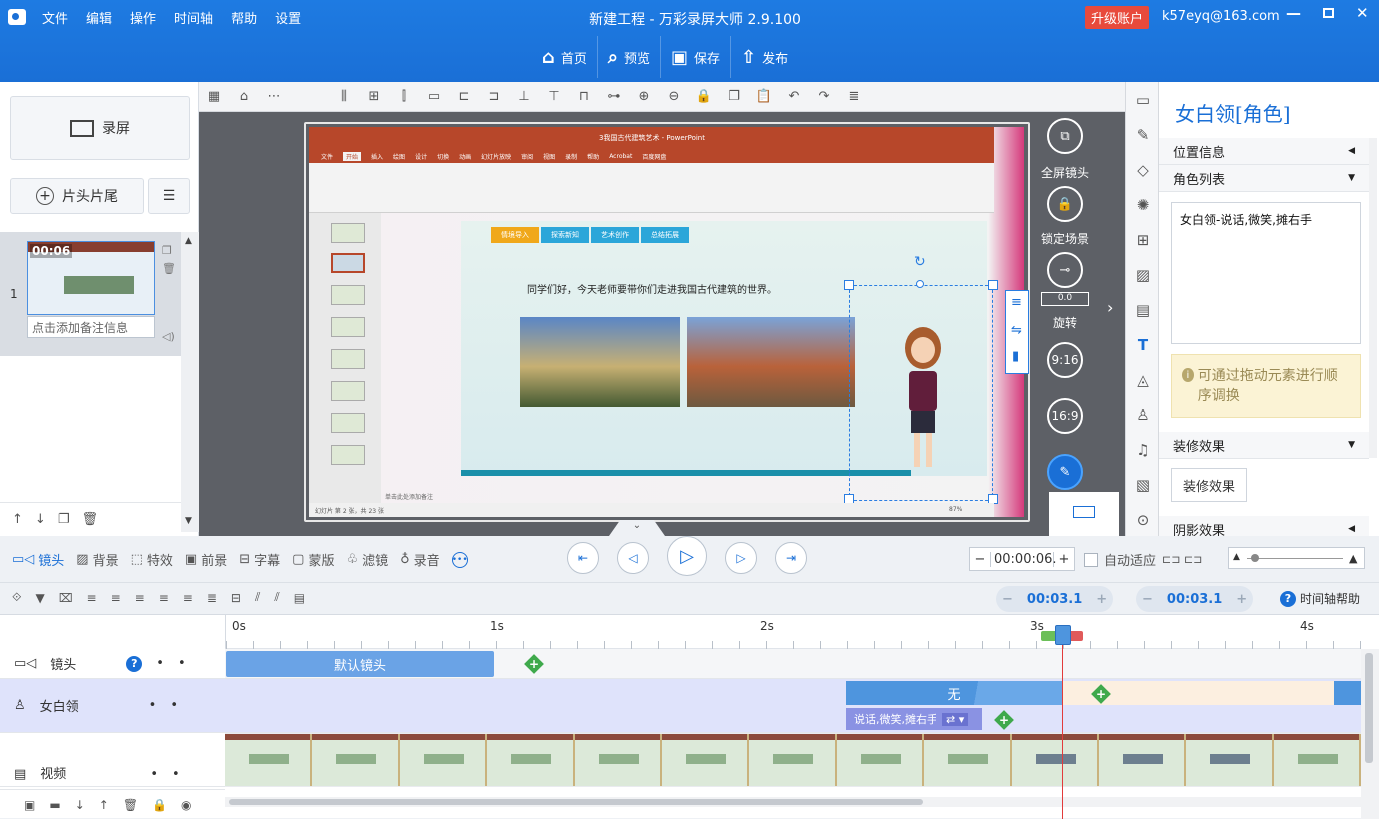 This screenshot has width=1379, height=819. Describe the element at coordinates (169, 268) in the screenshot. I see `delete-scene-icon: 🗑` at that location.